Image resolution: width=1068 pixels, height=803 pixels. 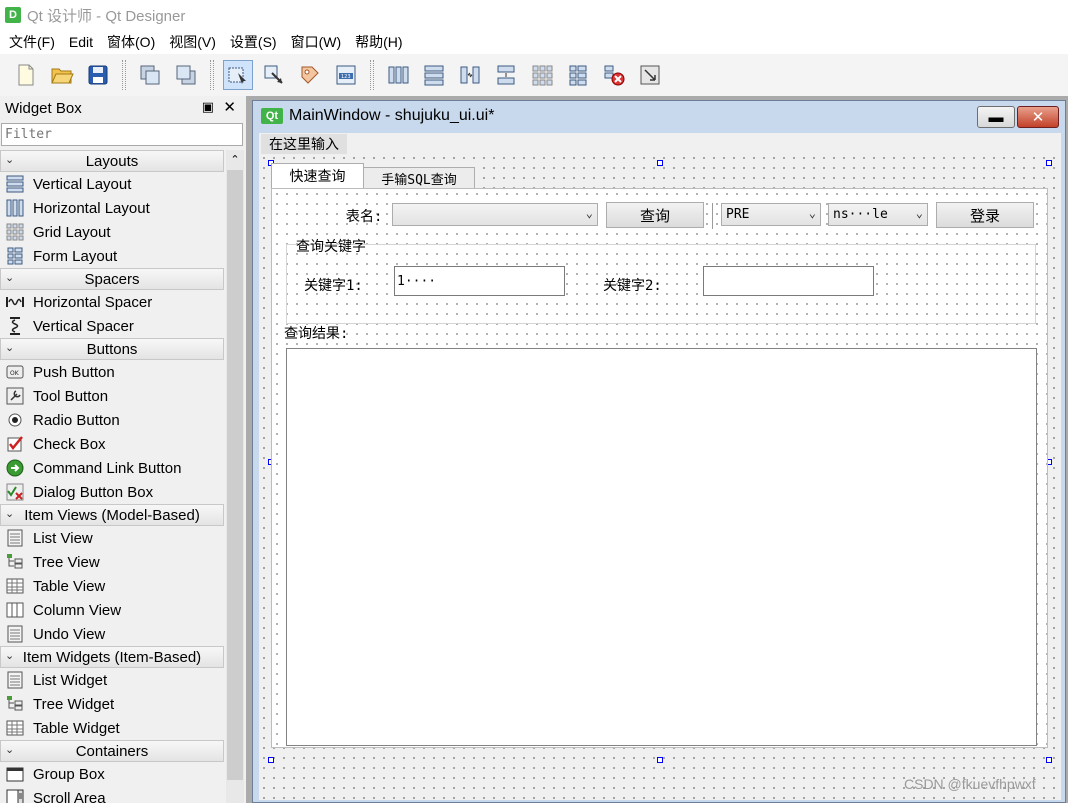 I want to click on widget-item-label: Tree View, so click(x=66, y=562).